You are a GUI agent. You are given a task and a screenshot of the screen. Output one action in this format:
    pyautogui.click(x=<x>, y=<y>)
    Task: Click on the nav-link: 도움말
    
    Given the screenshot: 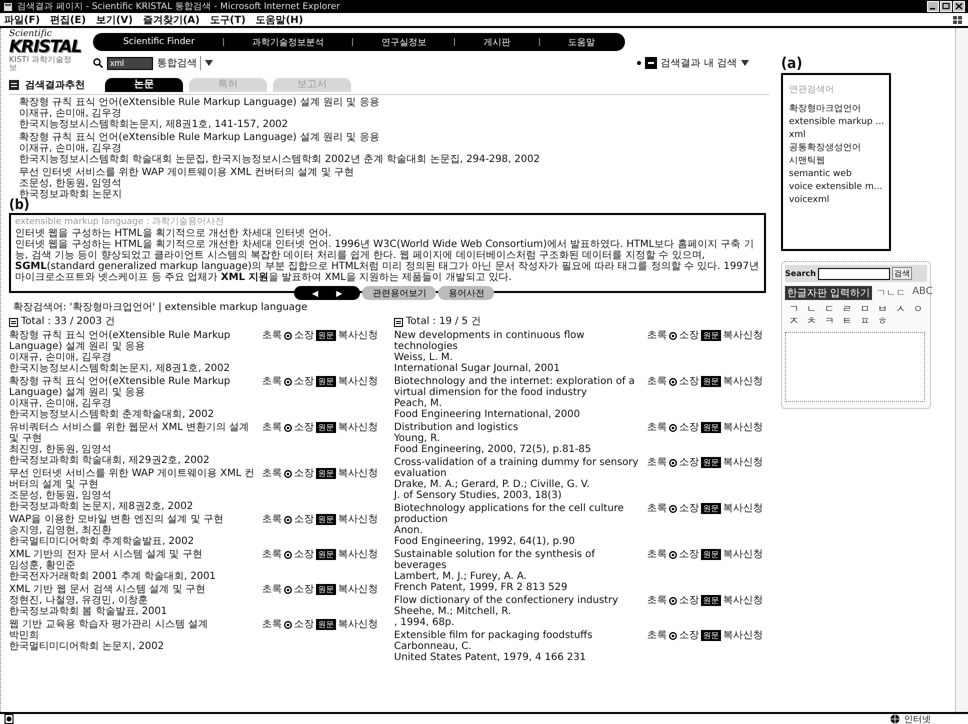 What is the action you would take?
    pyautogui.click(x=581, y=42)
    